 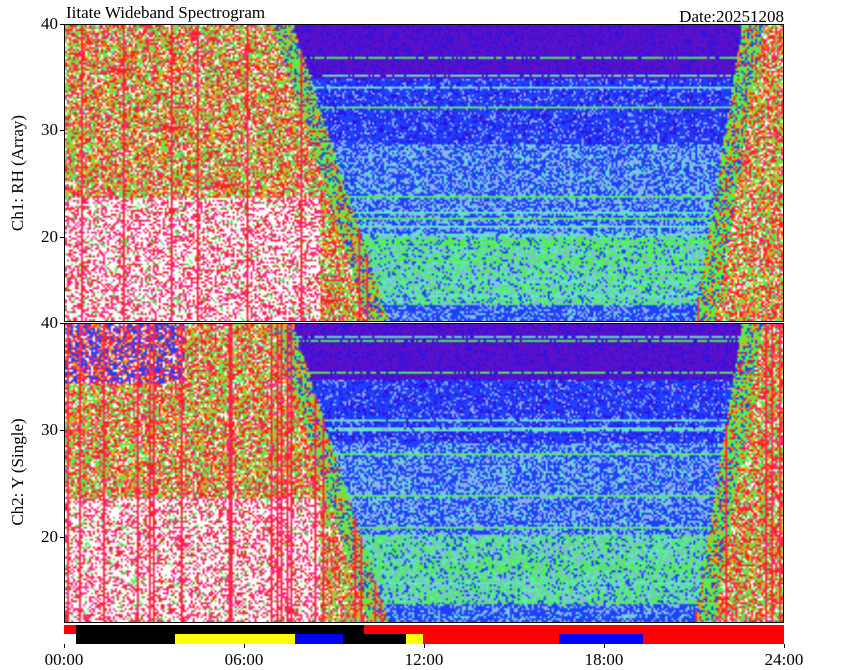 I want to click on xtick-label: 12:00, so click(x=424, y=659).